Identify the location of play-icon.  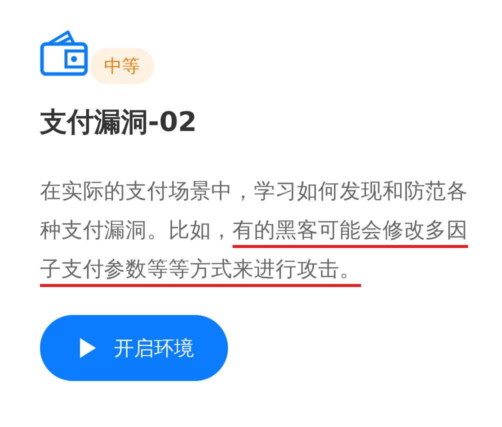
(88, 348).